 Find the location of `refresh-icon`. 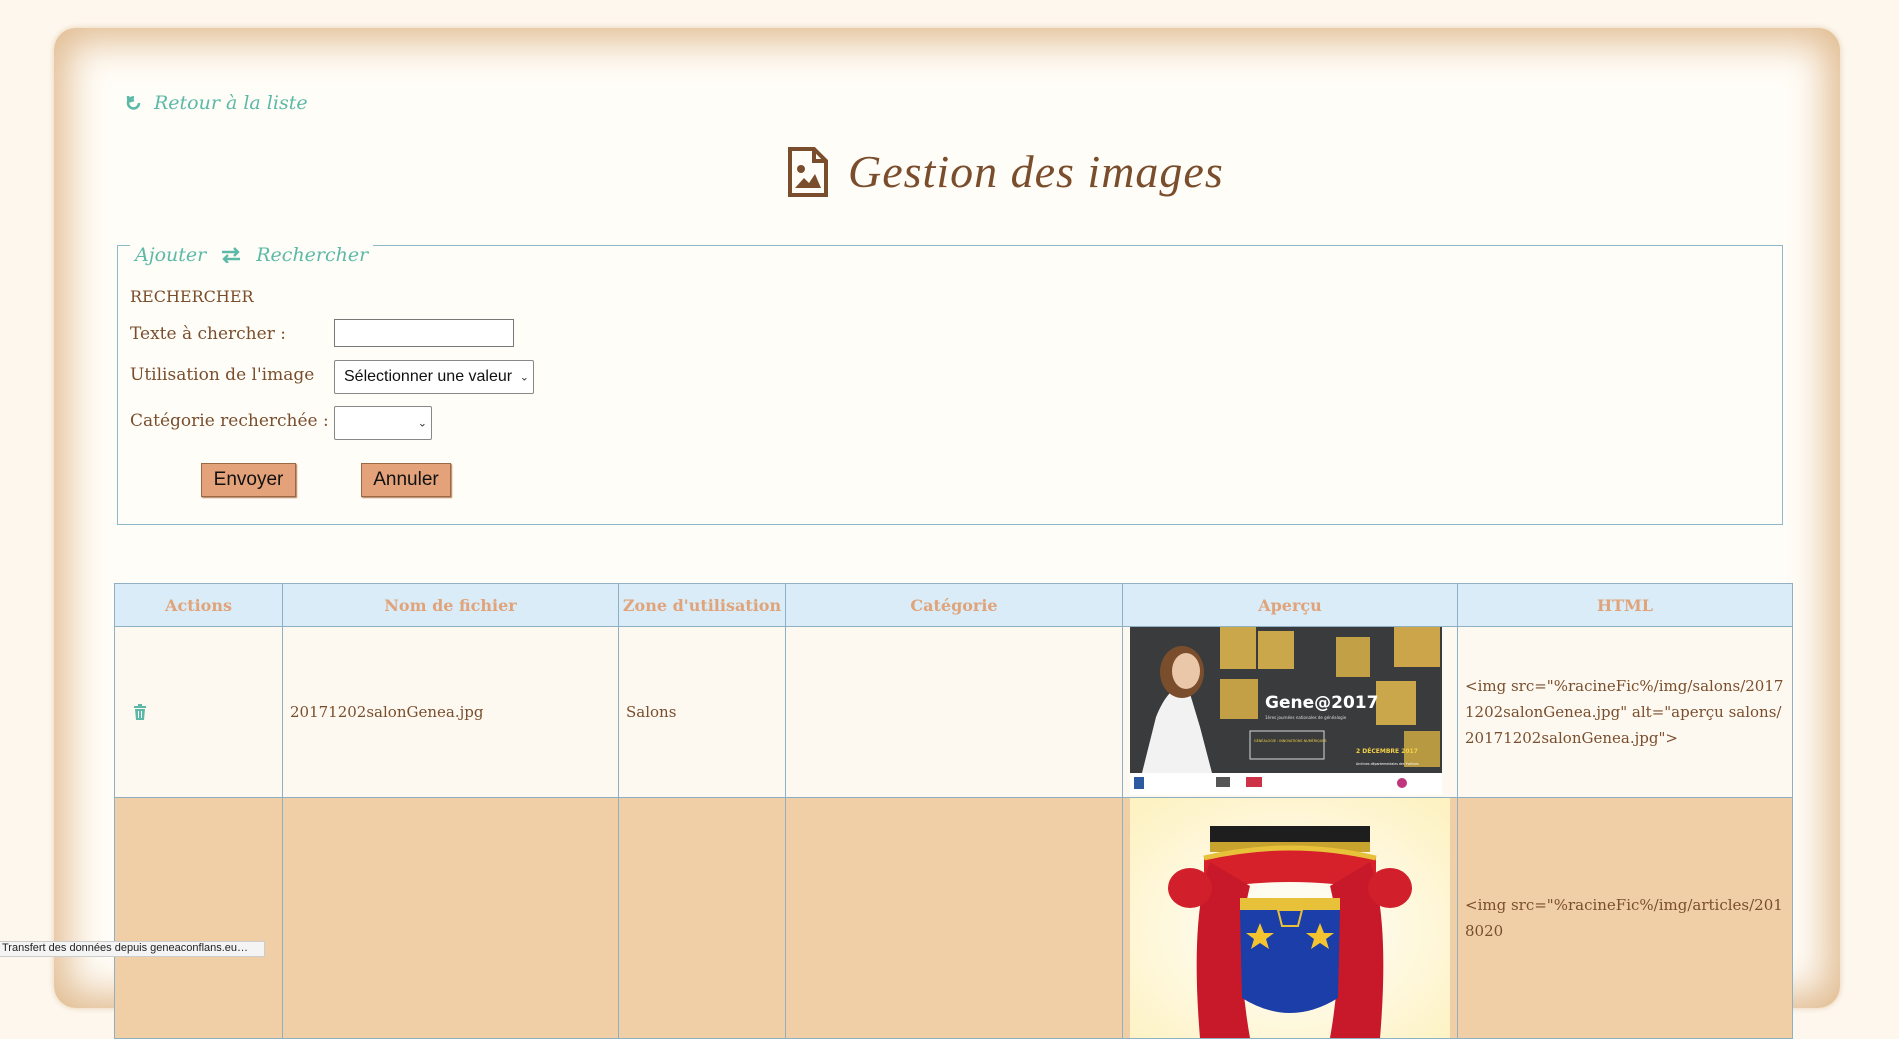

refresh-icon is located at coordinates (133, 102).